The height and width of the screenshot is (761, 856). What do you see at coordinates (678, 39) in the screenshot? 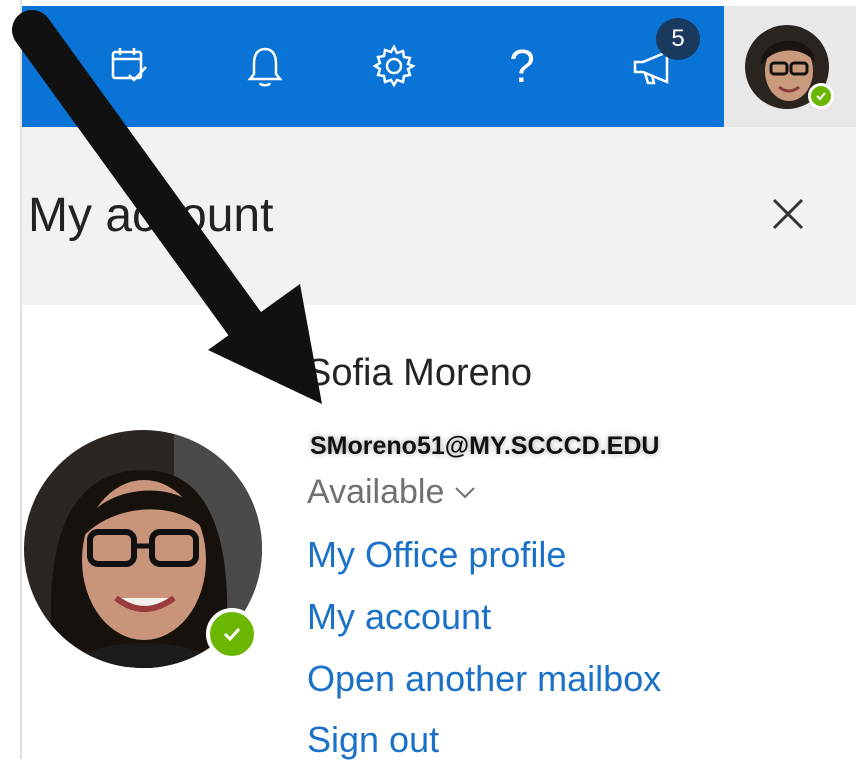
I see `notification-count-badge: 5` at bounding box center [678, 39].